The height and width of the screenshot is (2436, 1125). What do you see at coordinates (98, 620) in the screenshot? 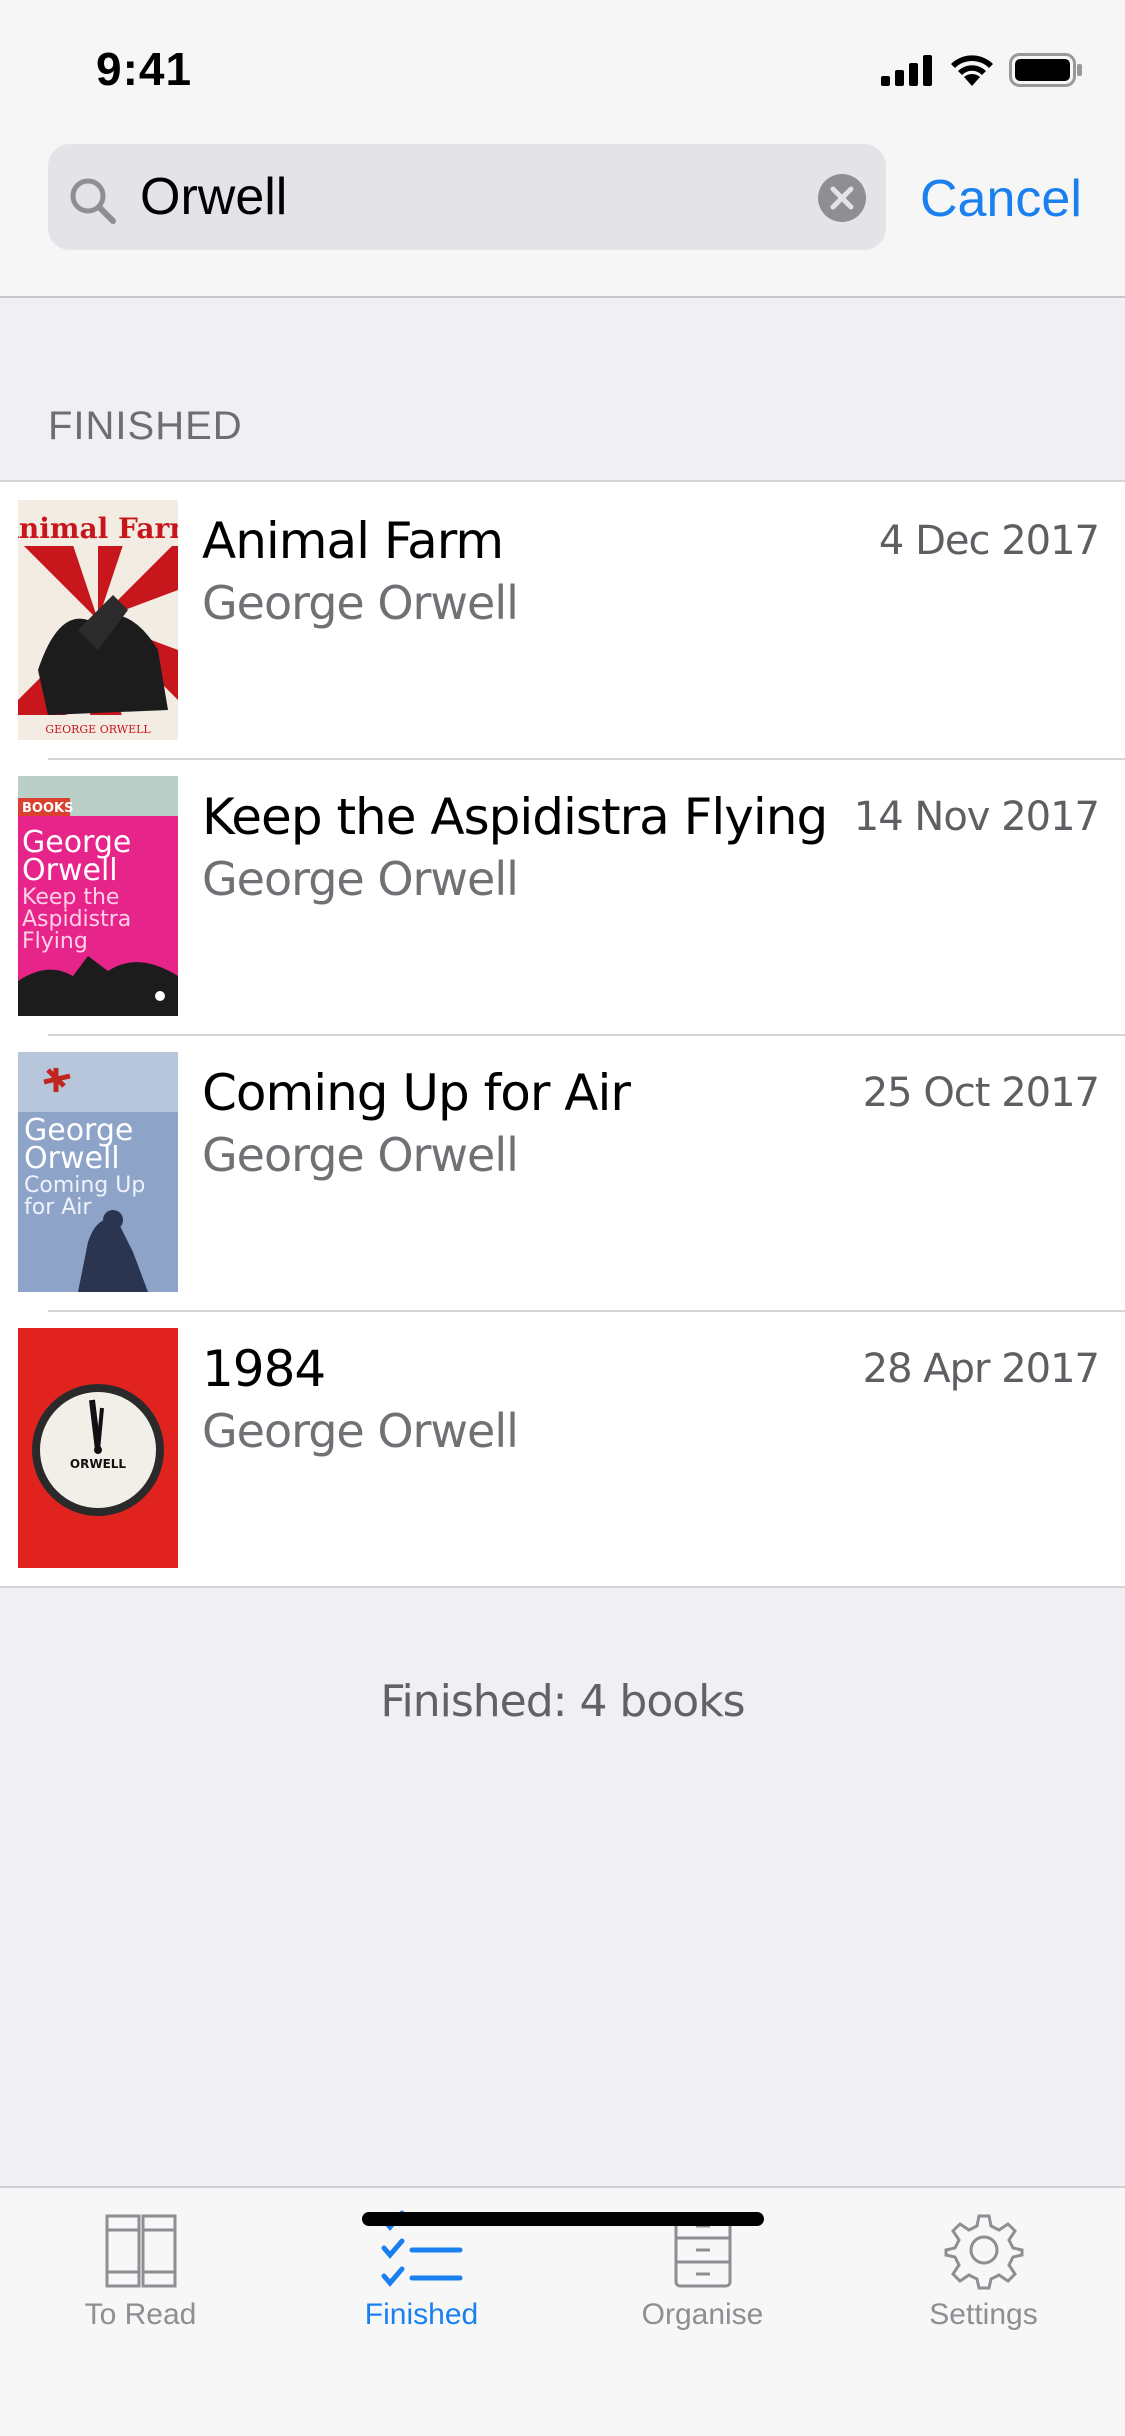
I see `book-cover-animal-farm: Animal Farm GEORGE ORWELL` at bounding box center [98, 620].